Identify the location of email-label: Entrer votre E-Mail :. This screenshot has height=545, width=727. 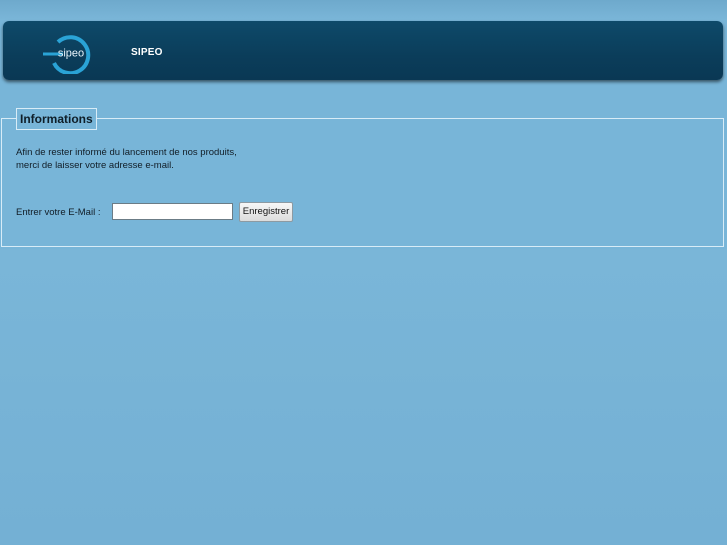
(58, 212).